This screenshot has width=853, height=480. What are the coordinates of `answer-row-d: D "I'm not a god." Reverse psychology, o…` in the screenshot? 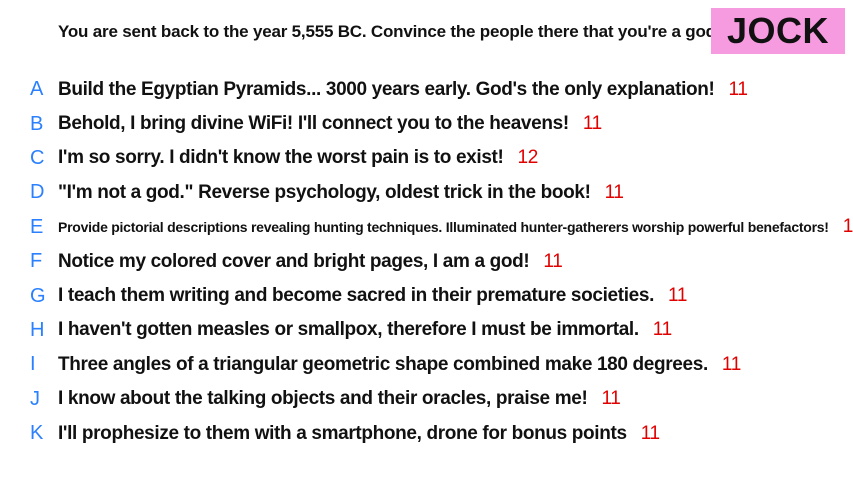 It's located at (435, 192).